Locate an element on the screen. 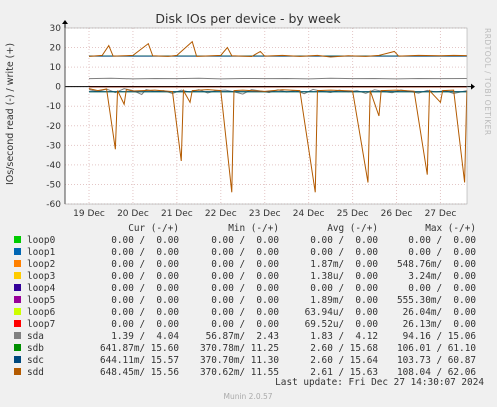 Image resolution: width=497 pixels, height=407 pixels. legend-swatch-loop7 is located at coordinates (17, 323).